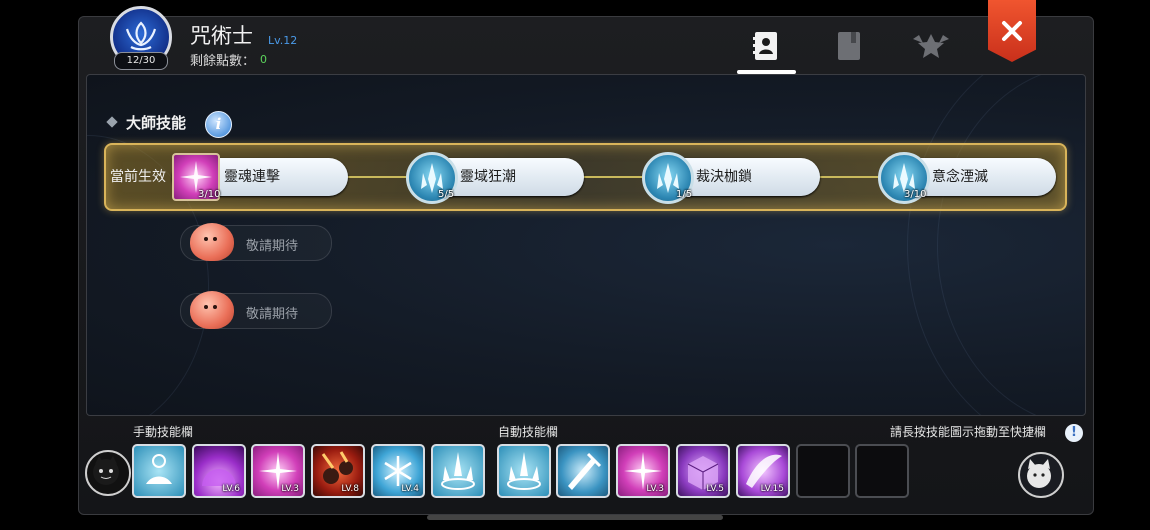 This screenshot has height=530, width=1150. Describe the element at coordinates (528, 432) in the screenshot. I see `auto-bar-label: 自動技能欄` at that location.